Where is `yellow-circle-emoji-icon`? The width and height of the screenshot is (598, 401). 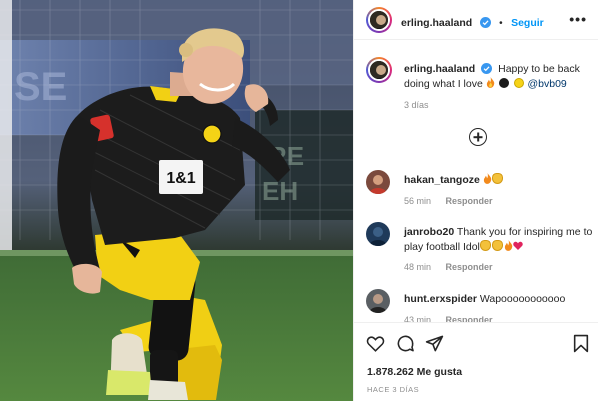
yellow-circle-emoji-icon is located at coordinates (518, 83).